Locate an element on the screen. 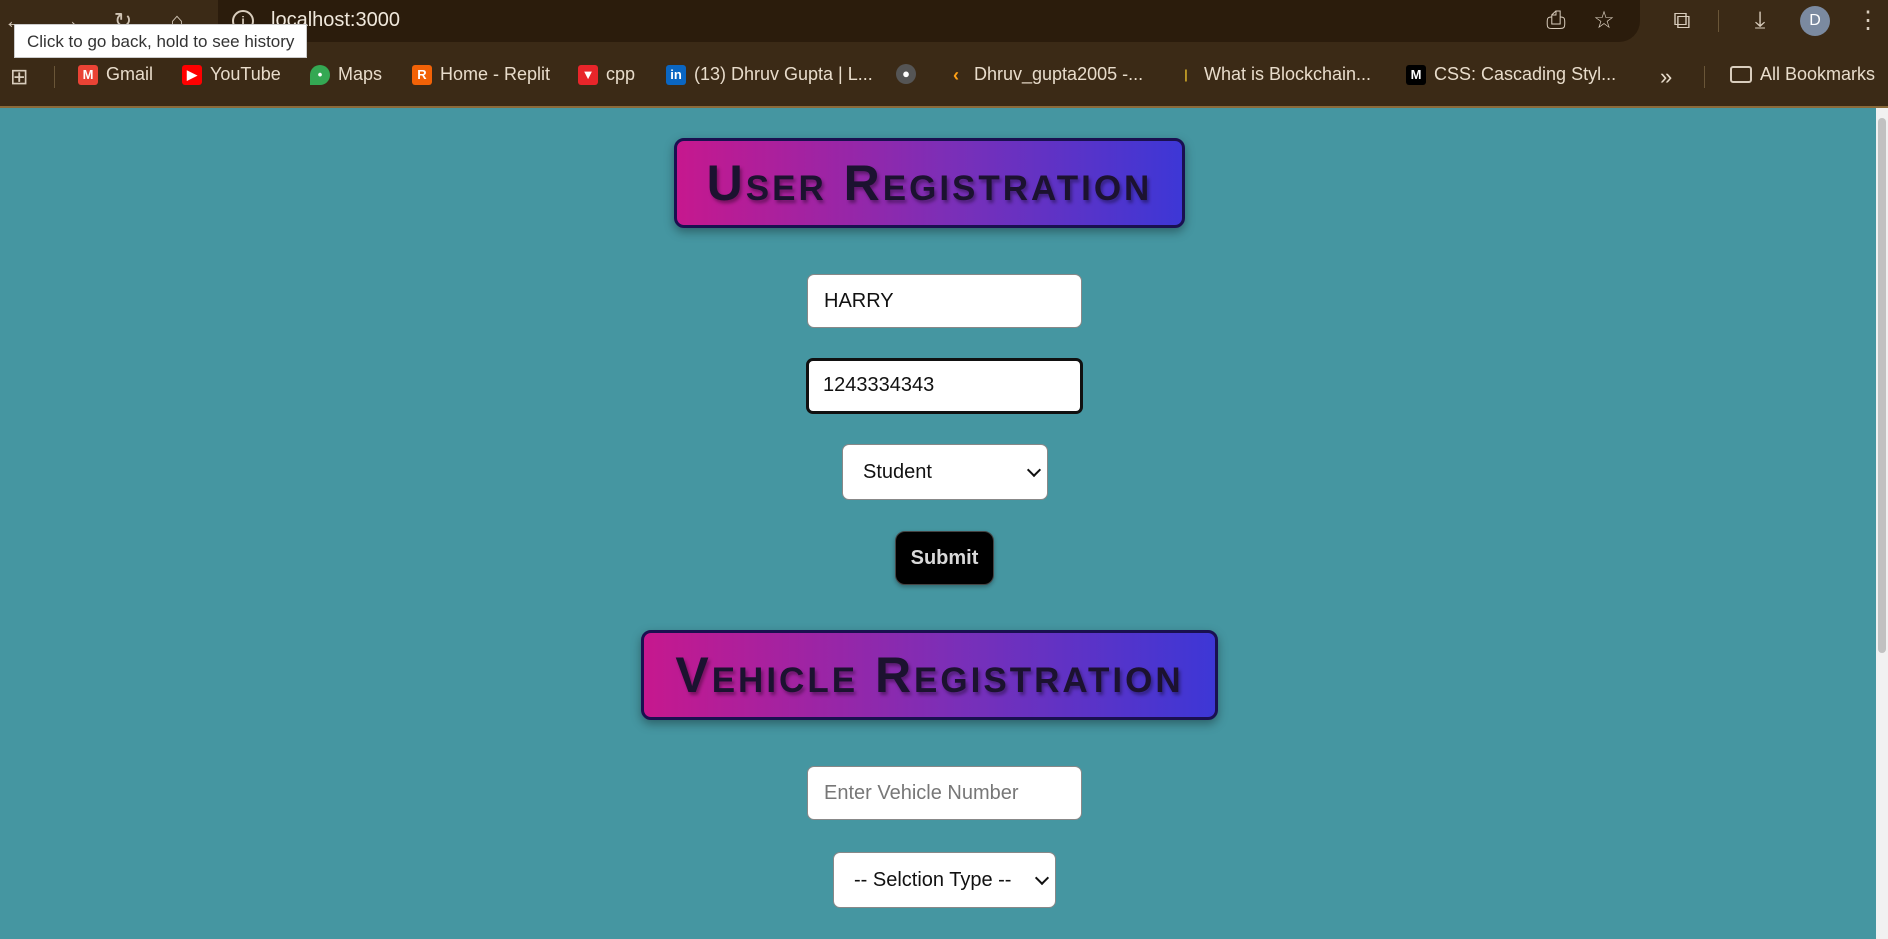 Image resolution: width=1888 pixels, height=939 pixels. vehicle-type-selected-value: -- Selction Type -- is located at coordinates (933, 879).